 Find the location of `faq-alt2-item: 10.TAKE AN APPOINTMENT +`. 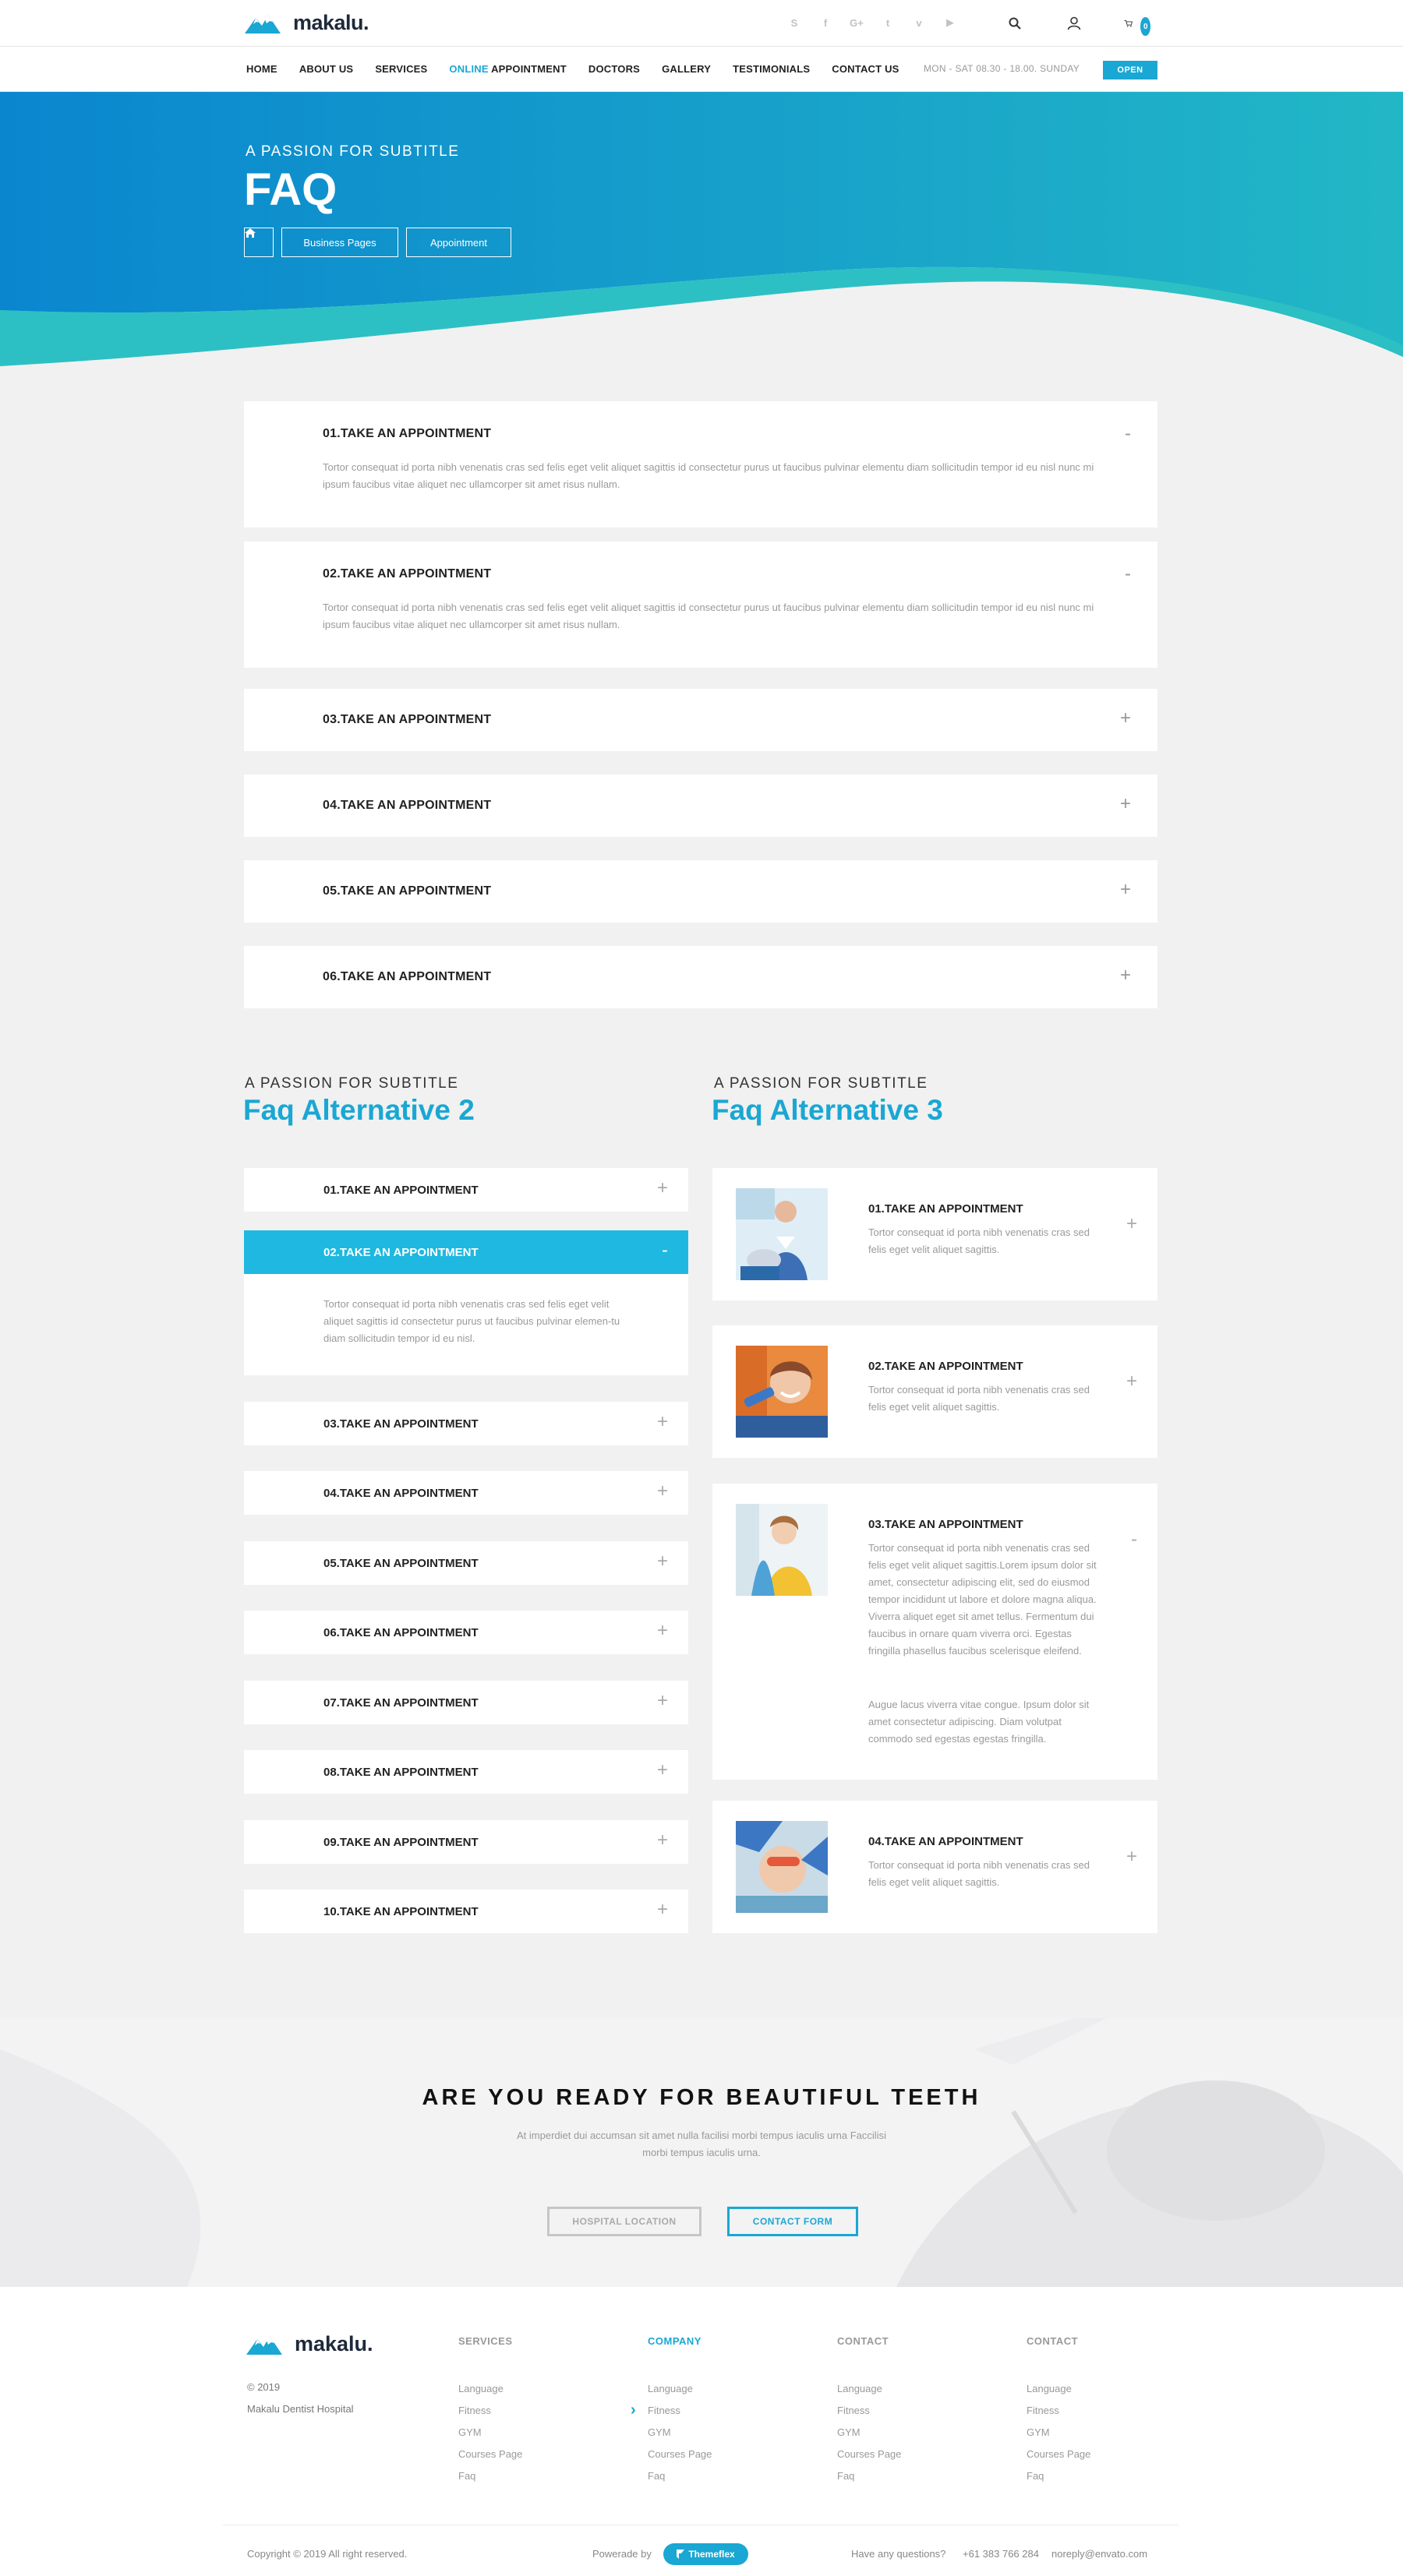

faq-alt2-item: 10.TAKE AN APPOINTMENT + is located at coordinates (466, 1911).